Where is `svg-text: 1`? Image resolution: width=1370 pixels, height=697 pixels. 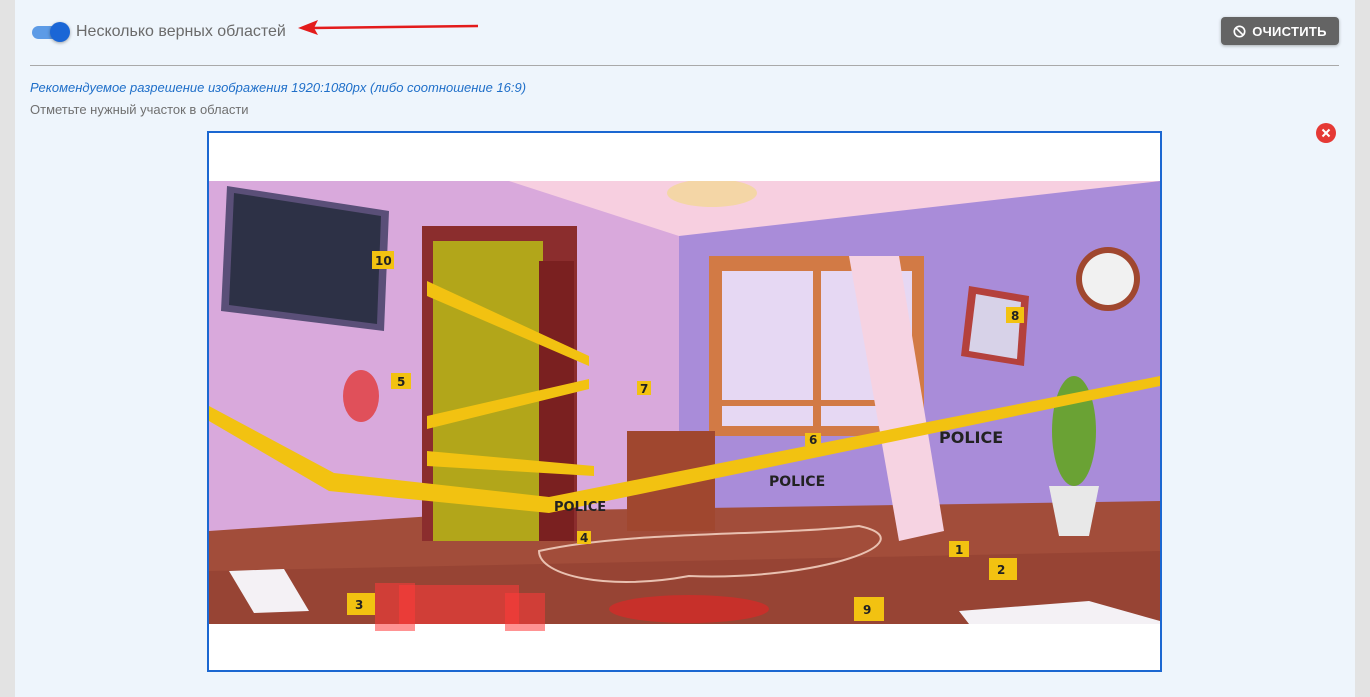
svg-text: 1 is located at coordinates (959, 550).